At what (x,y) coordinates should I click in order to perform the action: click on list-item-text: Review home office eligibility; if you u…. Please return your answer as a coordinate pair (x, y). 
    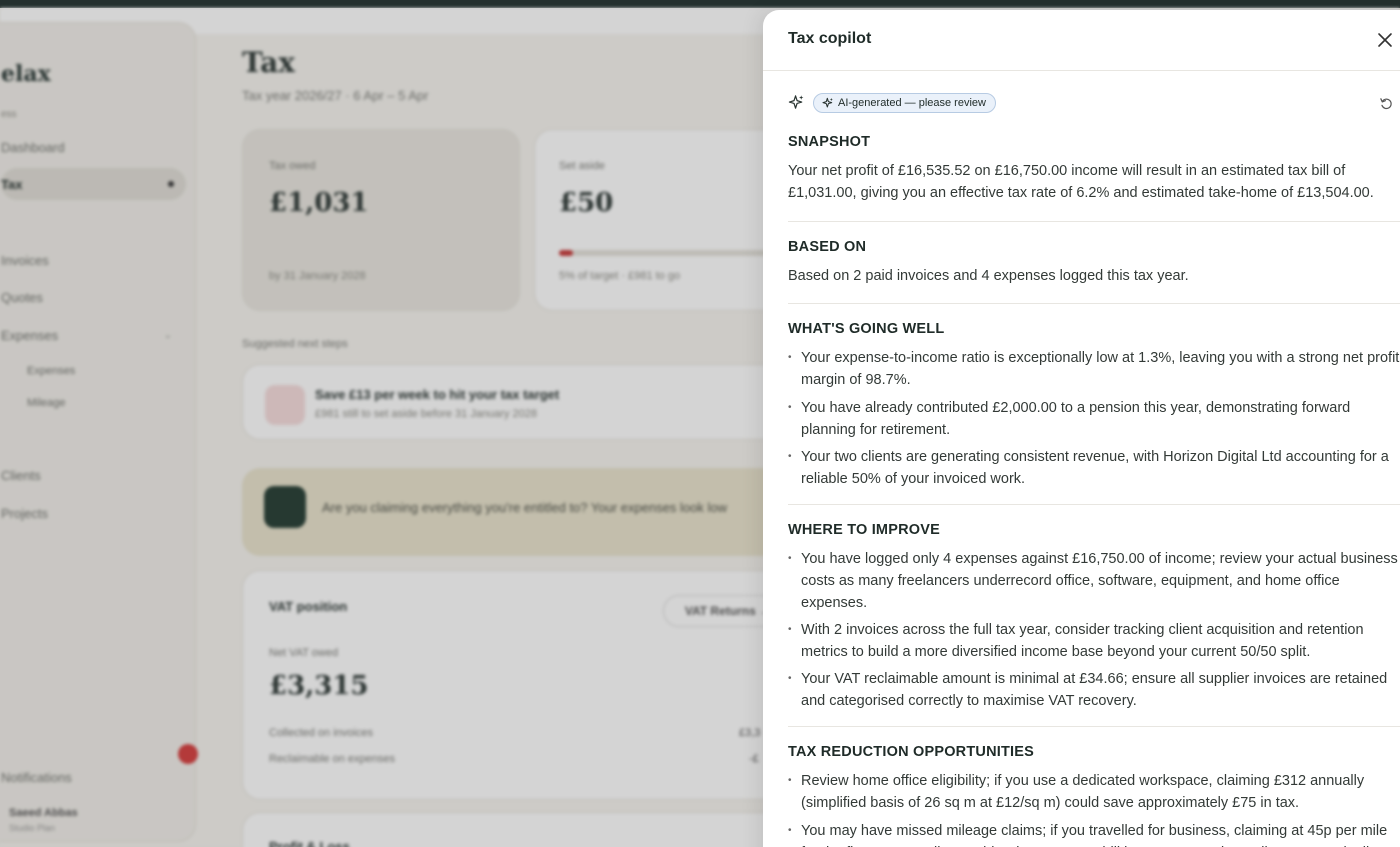
    Looking at the image, I should click on (1083, 792).